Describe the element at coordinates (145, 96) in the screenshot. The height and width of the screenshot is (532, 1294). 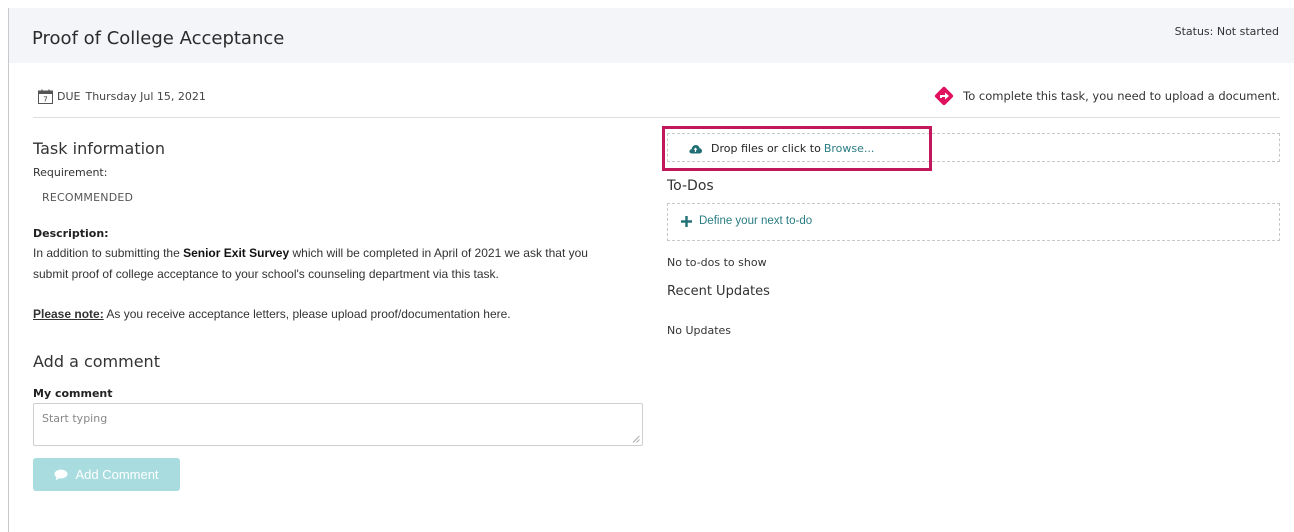
I see `due-date: Thursday Jul 15, 2021` at that location.